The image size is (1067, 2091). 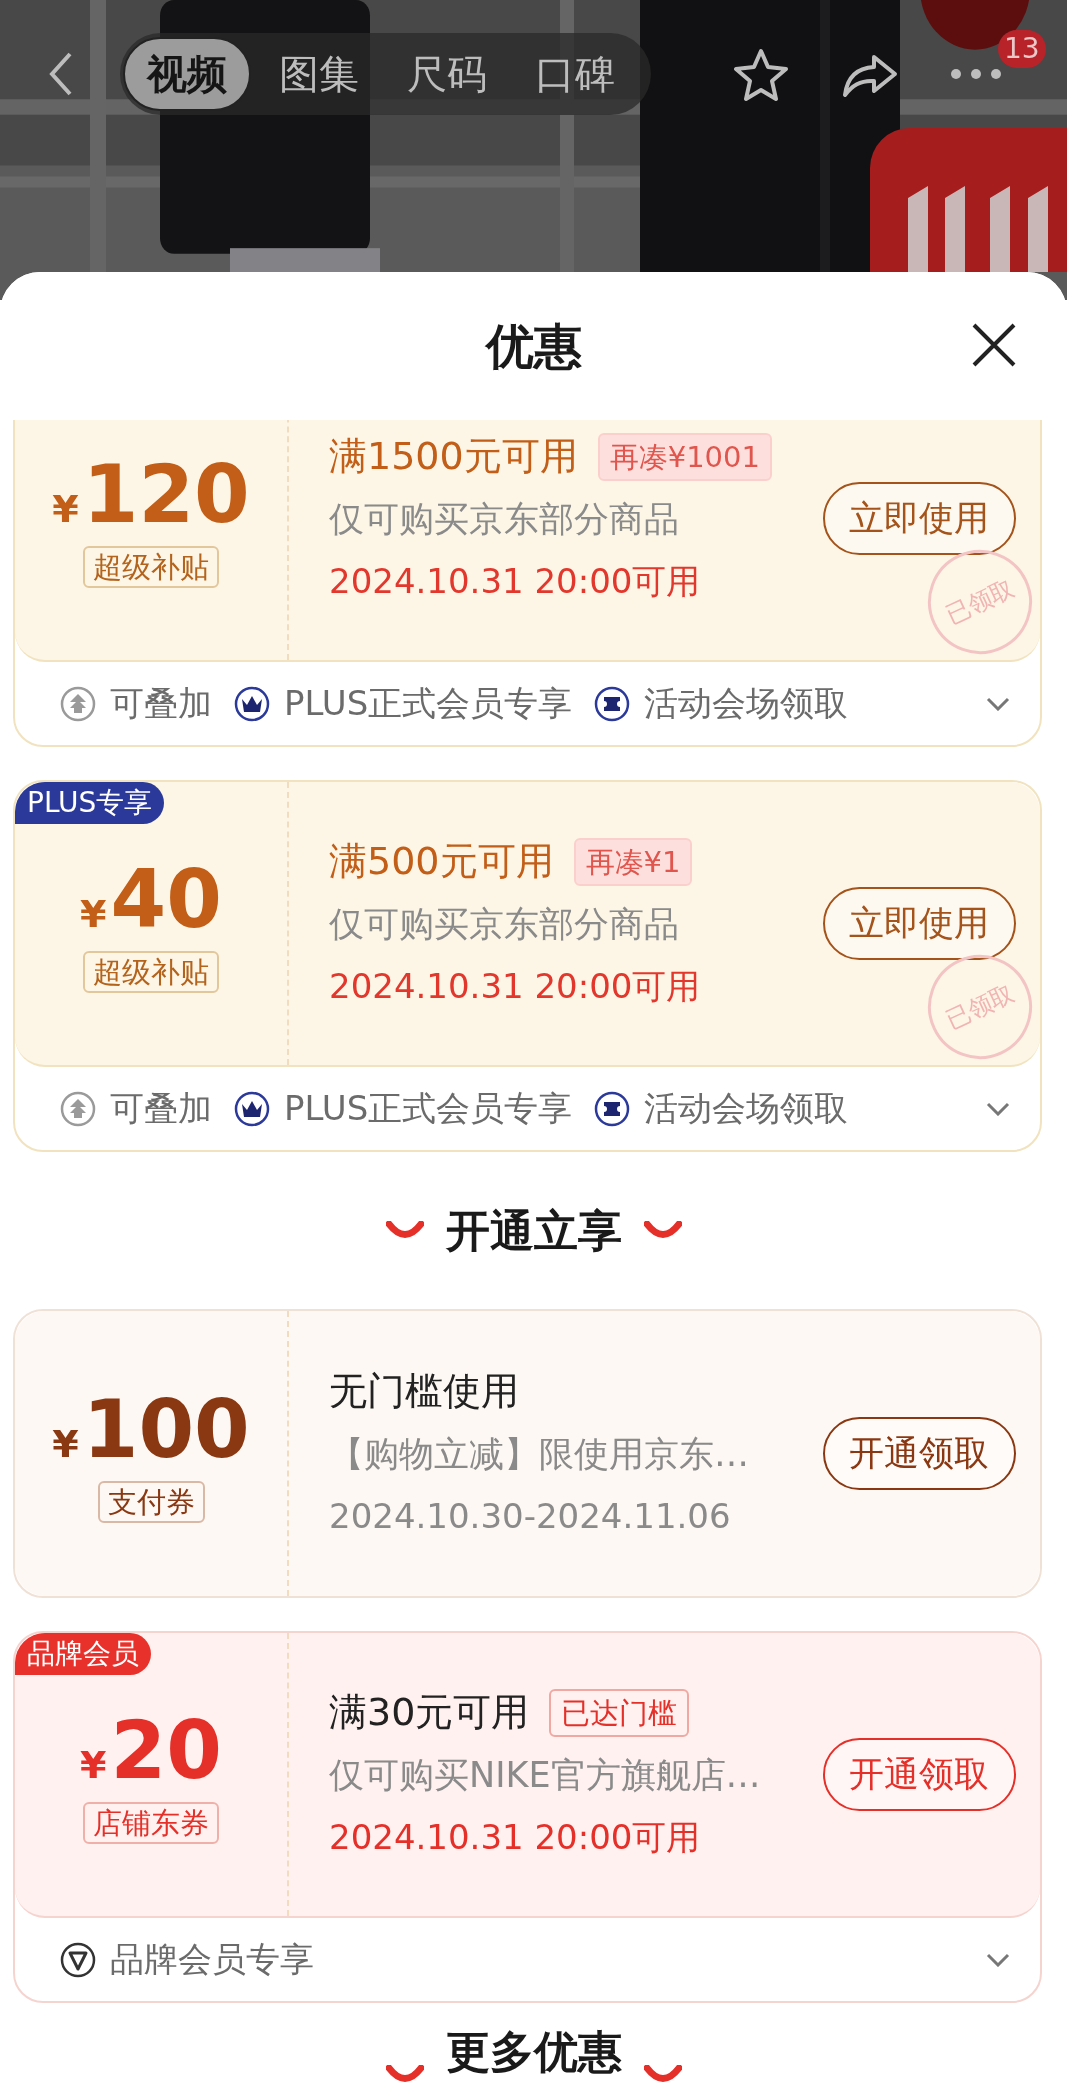 What do you see at coordinates (319, 74) in the screenshot?
I see `tab: 图集` at bounding box center [319, 74].